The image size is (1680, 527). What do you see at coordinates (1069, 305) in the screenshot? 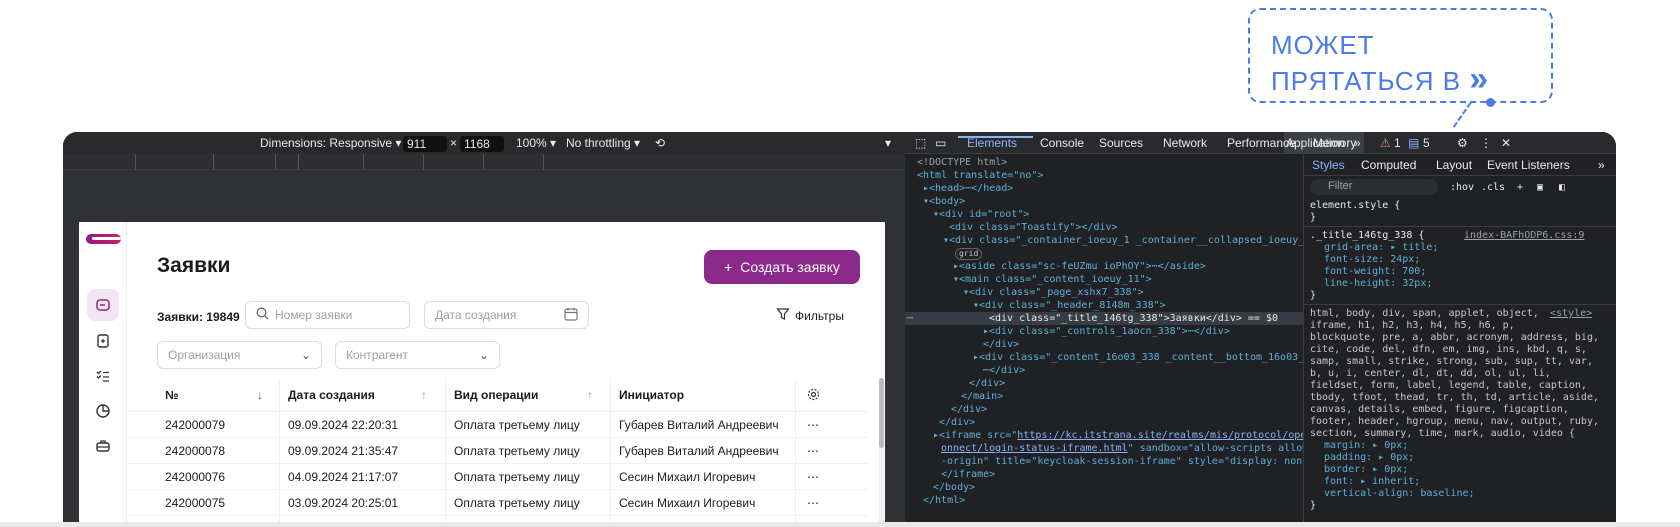
I see `dom-line: ▾<div class="_header_8148m_338">` at bounding box center [1069, 305].